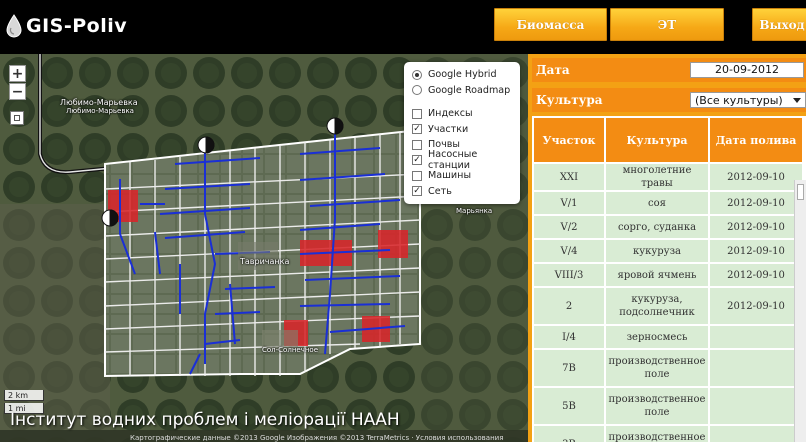  What do you see at coordinates (466, 75) in the screenshot?
I see `layer-google-hybrid: Google Hybrid` at bounding box center [466, 75].